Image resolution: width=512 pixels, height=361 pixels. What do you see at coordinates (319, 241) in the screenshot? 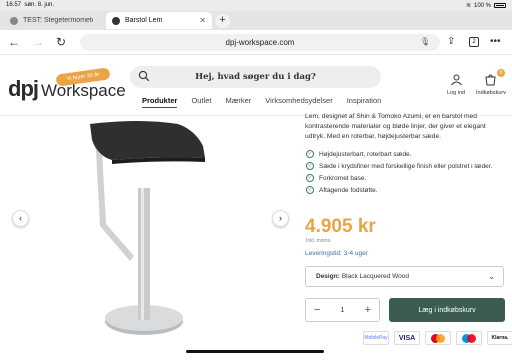
I see `vat-note: Inkl. moms.` at bounding box center [319, 241].